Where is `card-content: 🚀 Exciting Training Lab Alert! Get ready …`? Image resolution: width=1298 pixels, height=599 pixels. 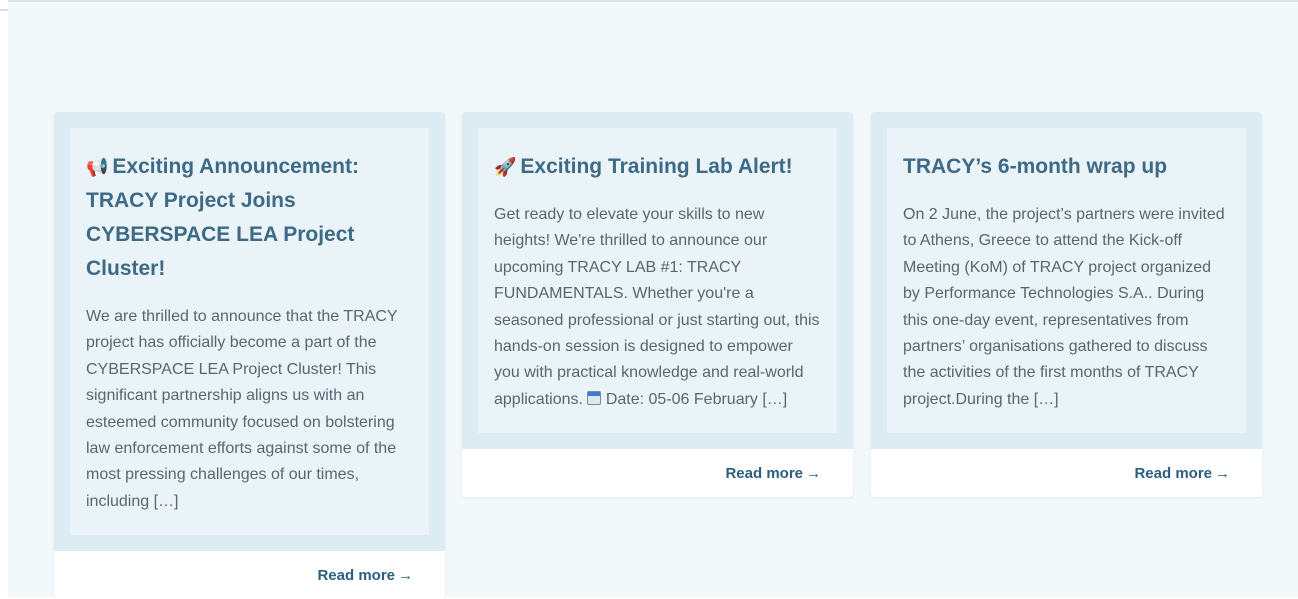
card-content: 🚀 Exciting Training Lab Alert! Get ready … is located at coordinates (657, 281).